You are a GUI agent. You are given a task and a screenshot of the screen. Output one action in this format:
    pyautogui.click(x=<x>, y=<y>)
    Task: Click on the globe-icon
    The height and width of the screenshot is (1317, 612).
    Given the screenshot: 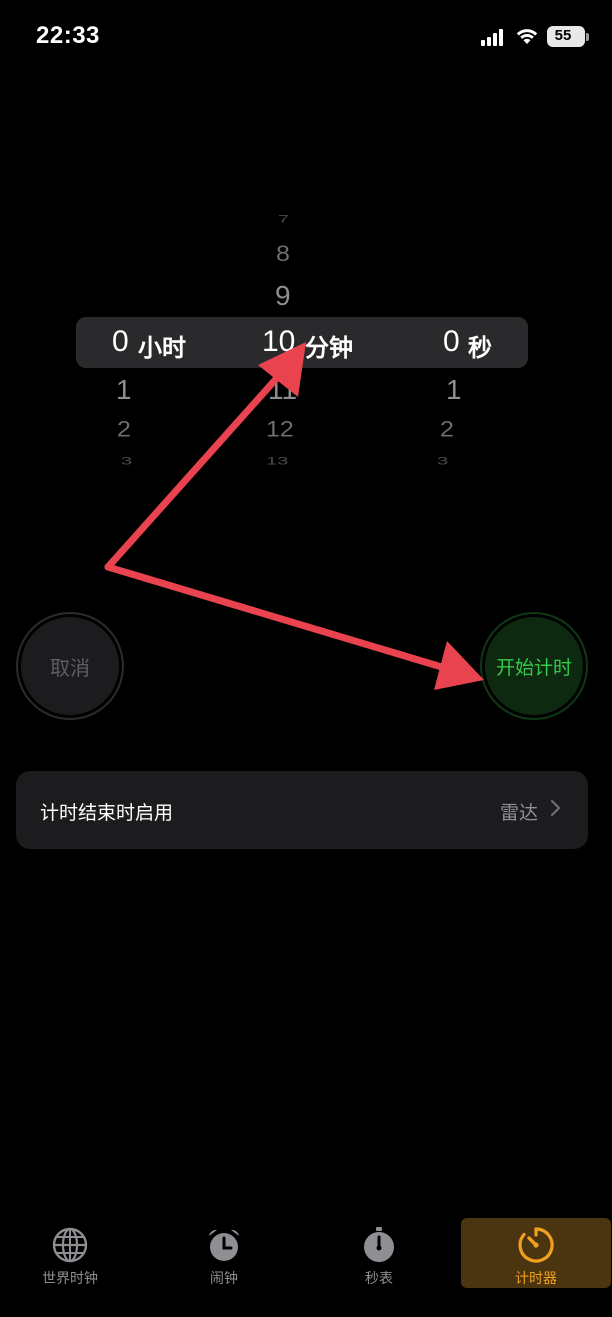 What is the action you would take?
    pyautogui.click(x=70, y=1245)
    